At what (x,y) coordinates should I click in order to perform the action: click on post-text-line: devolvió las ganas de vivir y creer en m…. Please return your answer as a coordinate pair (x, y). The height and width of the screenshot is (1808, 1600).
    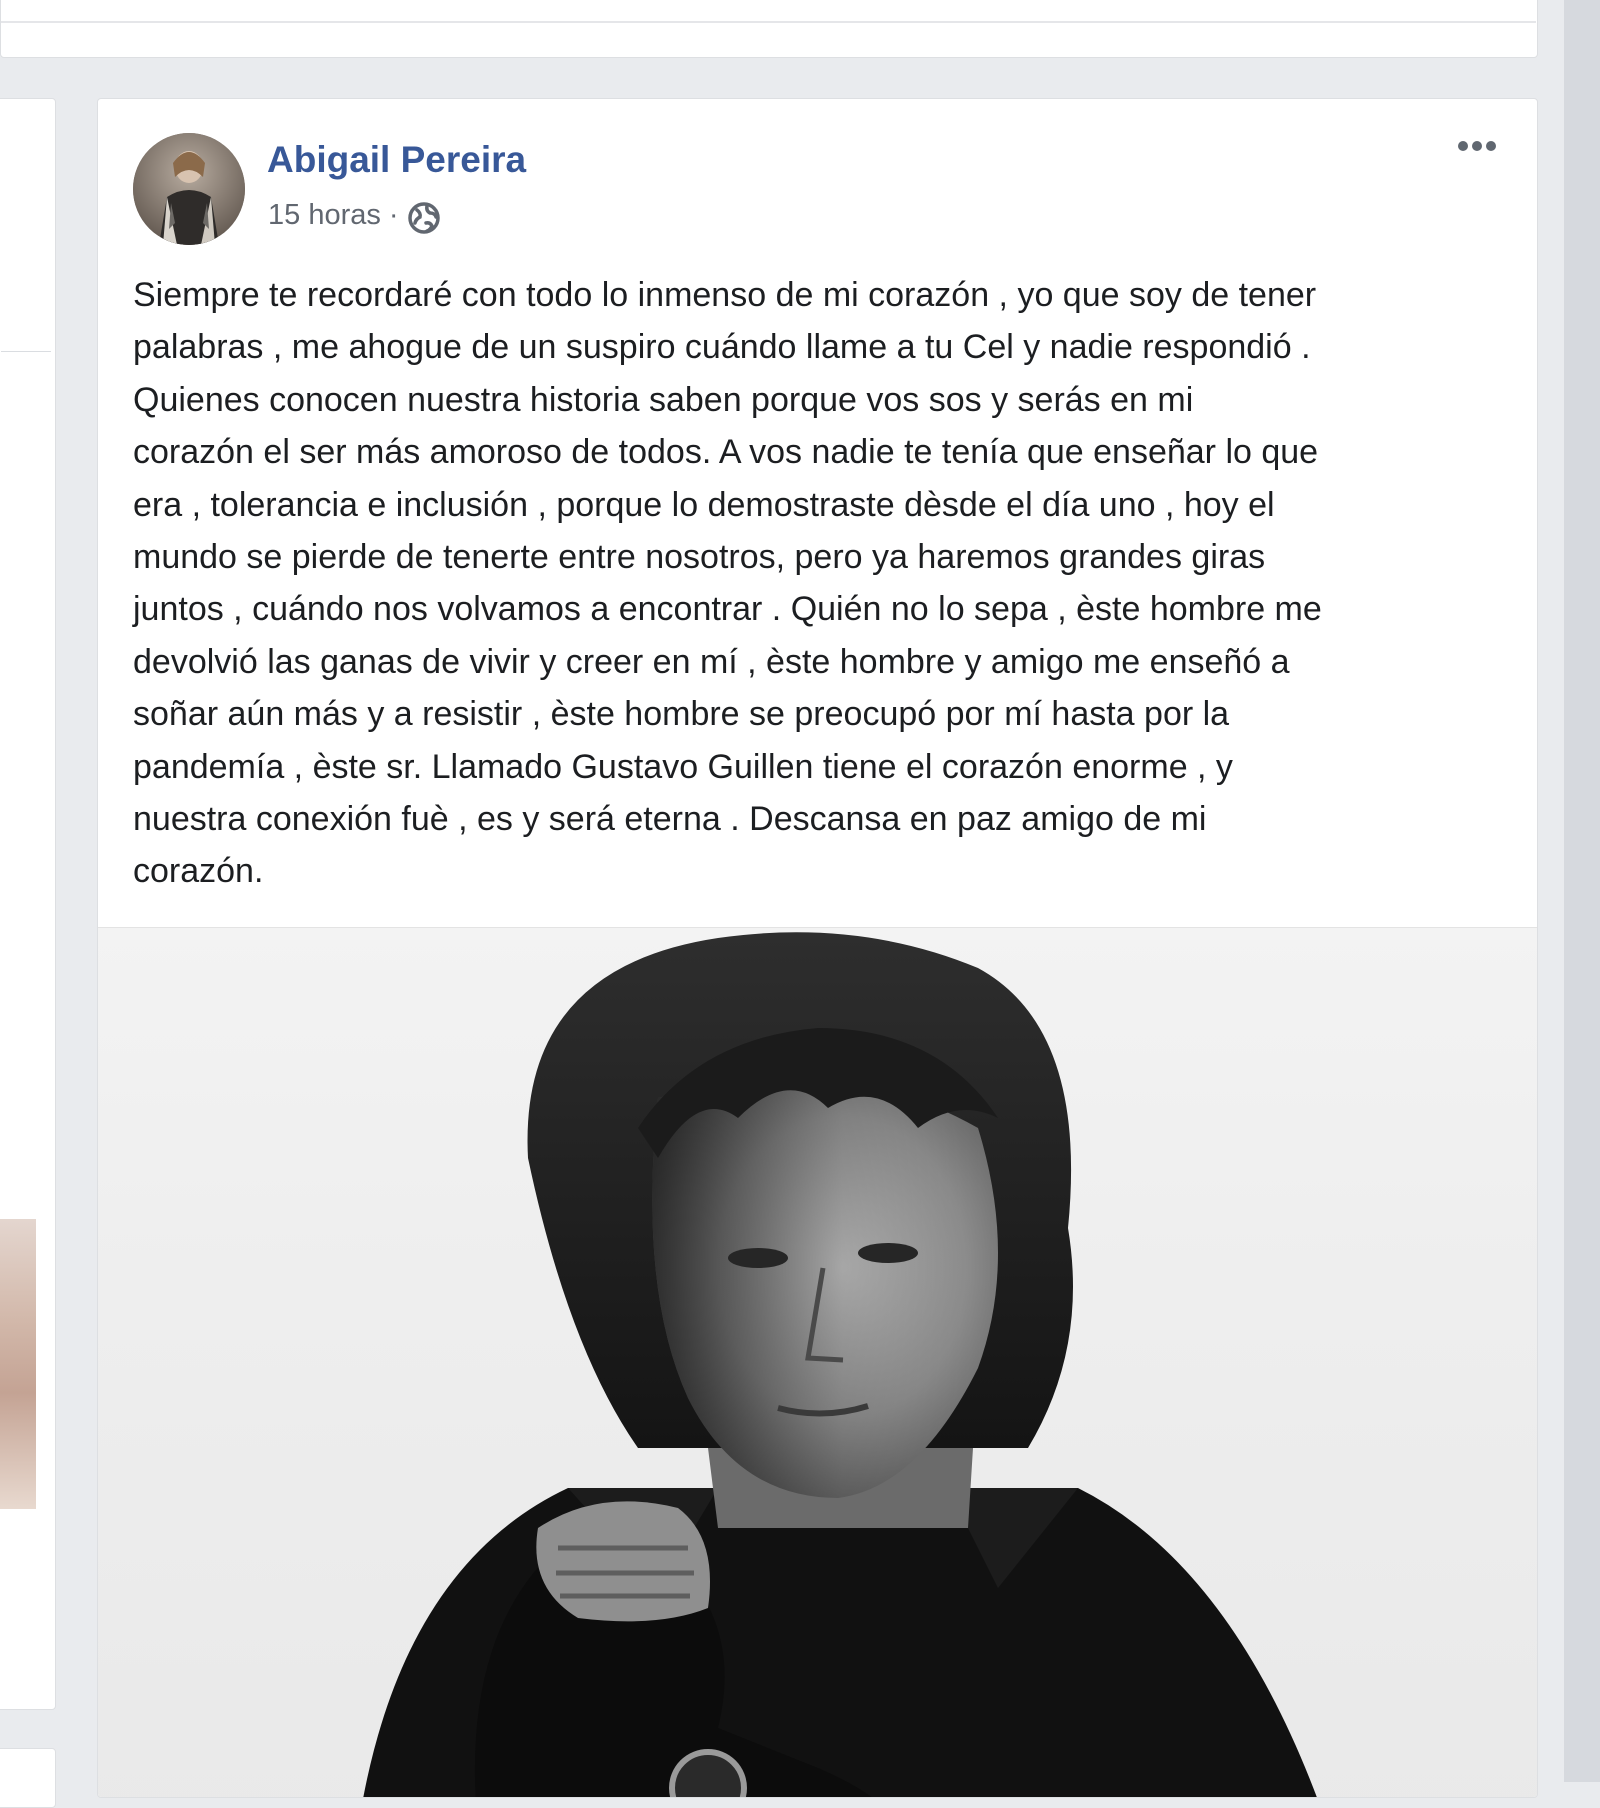
    Looking at the image, I should click on (711, 661).